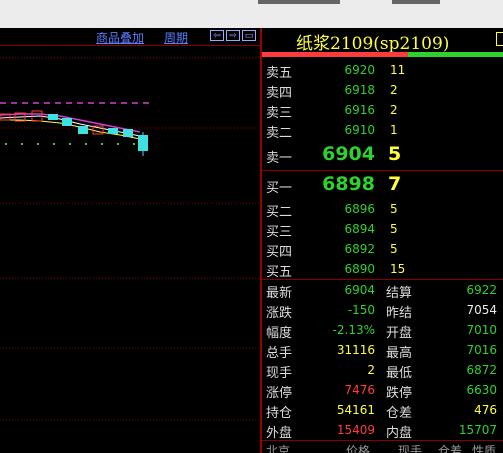 The image size is (503, 453). I want to click on sell4-vol: 2, so click(394, 90).